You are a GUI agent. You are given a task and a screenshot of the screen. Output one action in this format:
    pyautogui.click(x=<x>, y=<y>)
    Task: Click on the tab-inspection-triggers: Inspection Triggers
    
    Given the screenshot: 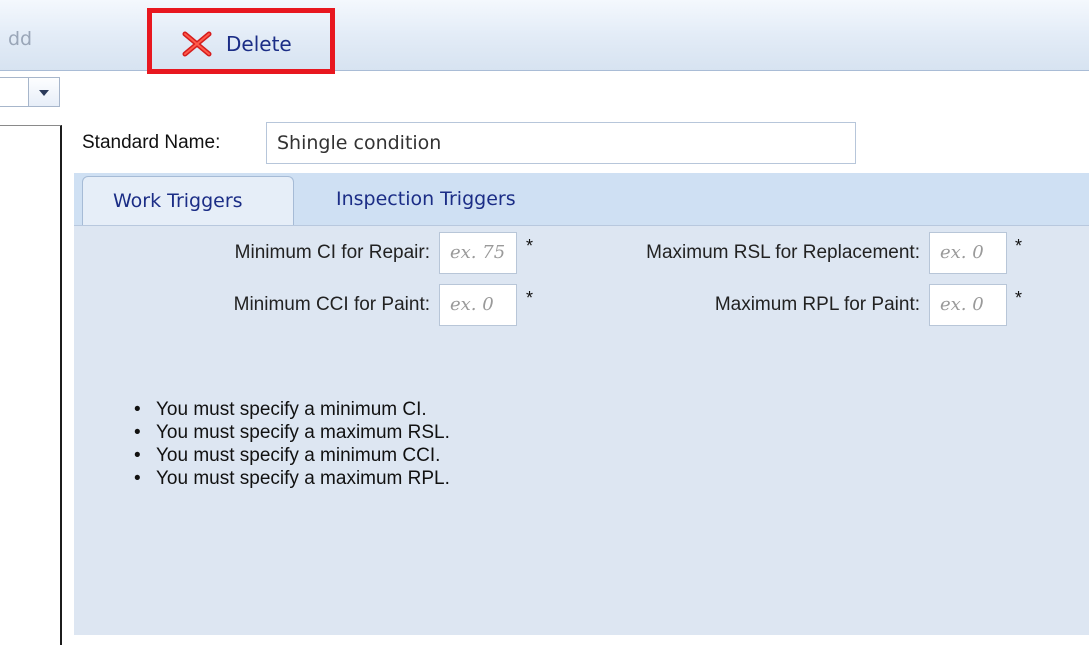 What is the action you would take?
    pyautogui.click(x=426, y=199)
    